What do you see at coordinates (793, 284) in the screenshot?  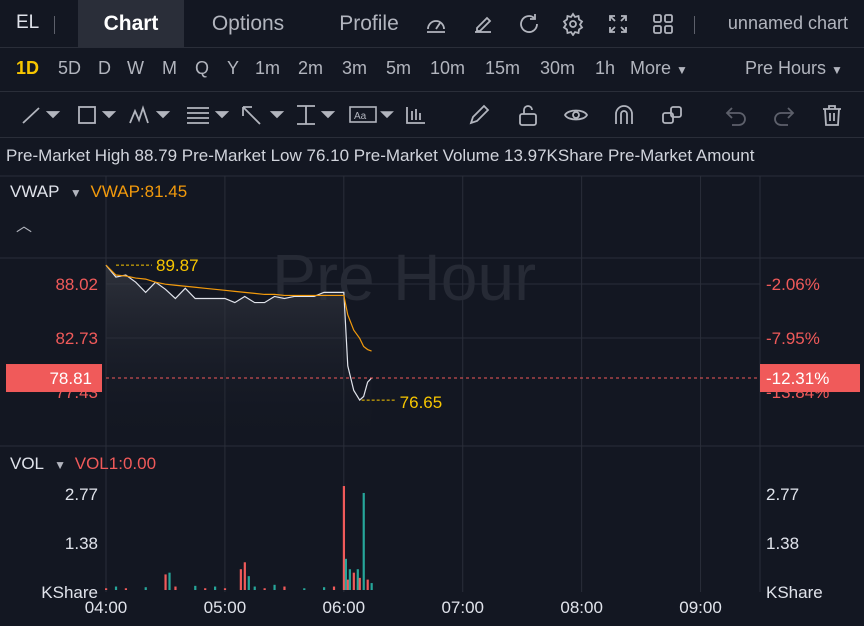 I see `price-tick-right: -2.06%` at bounding box center [793, 284].